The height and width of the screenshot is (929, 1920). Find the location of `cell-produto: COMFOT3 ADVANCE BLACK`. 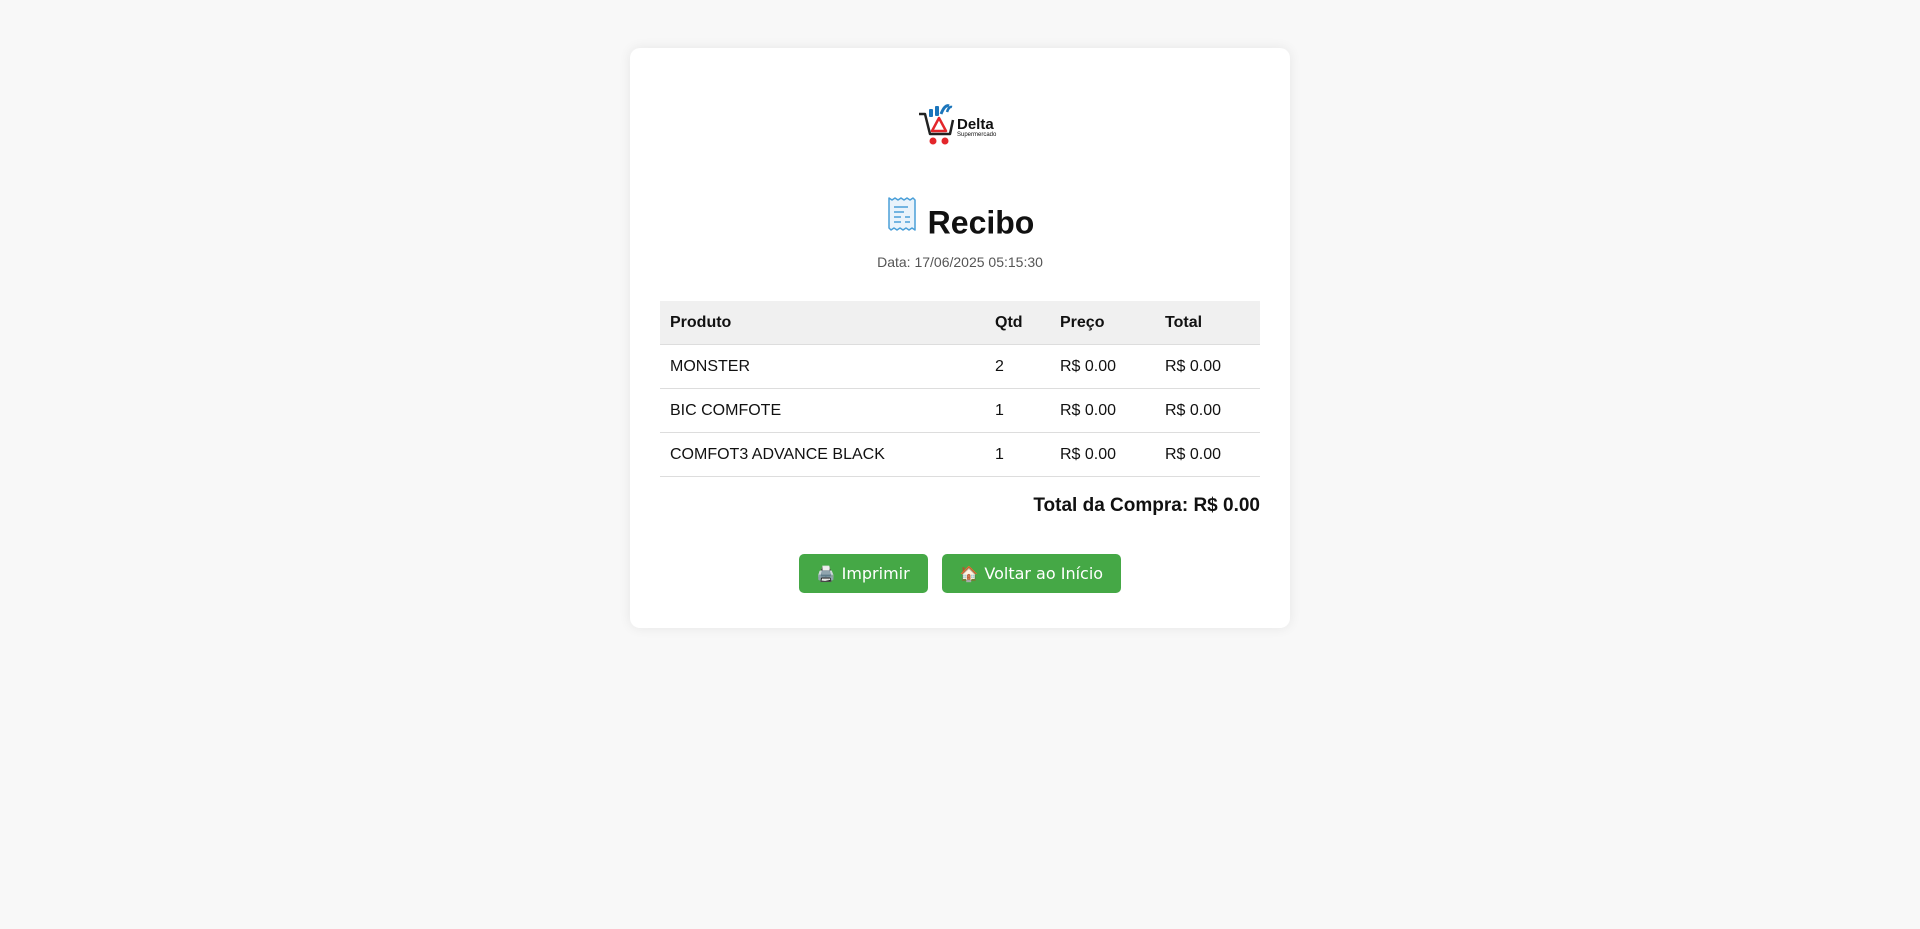

cell-produto: COMFOT3 ADVANCE BLACK is located at coordinates (822, 454).